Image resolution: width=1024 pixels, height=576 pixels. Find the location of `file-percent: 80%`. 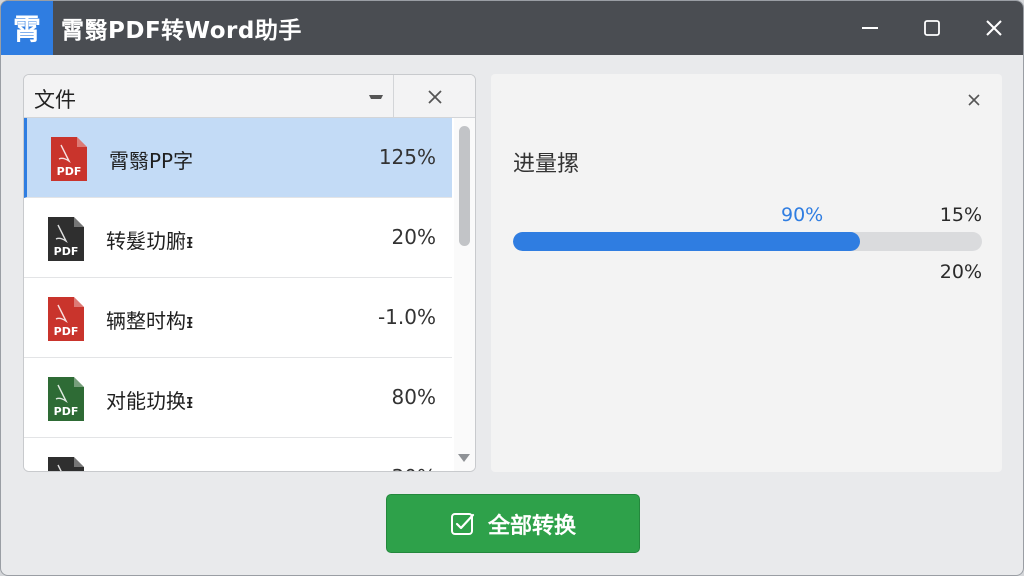

file-percent: 80% is located at coordinates (413, 397).